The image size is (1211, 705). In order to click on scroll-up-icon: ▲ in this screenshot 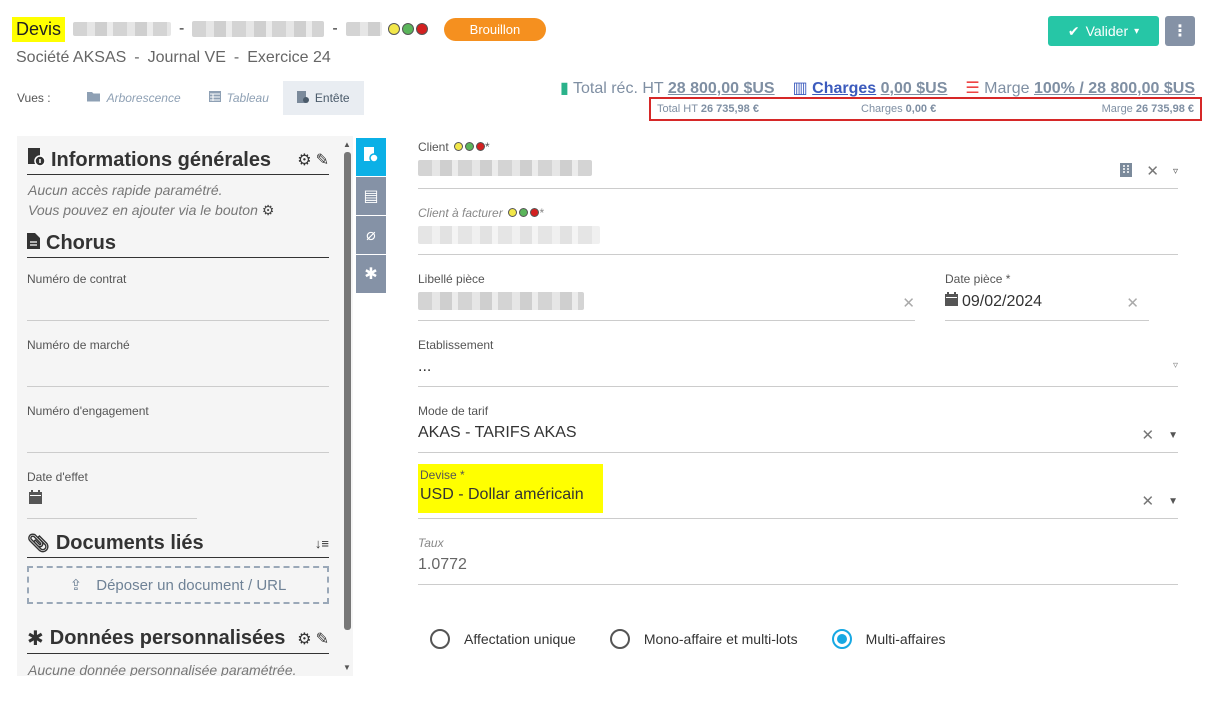, I will do `click(347, 144)`.